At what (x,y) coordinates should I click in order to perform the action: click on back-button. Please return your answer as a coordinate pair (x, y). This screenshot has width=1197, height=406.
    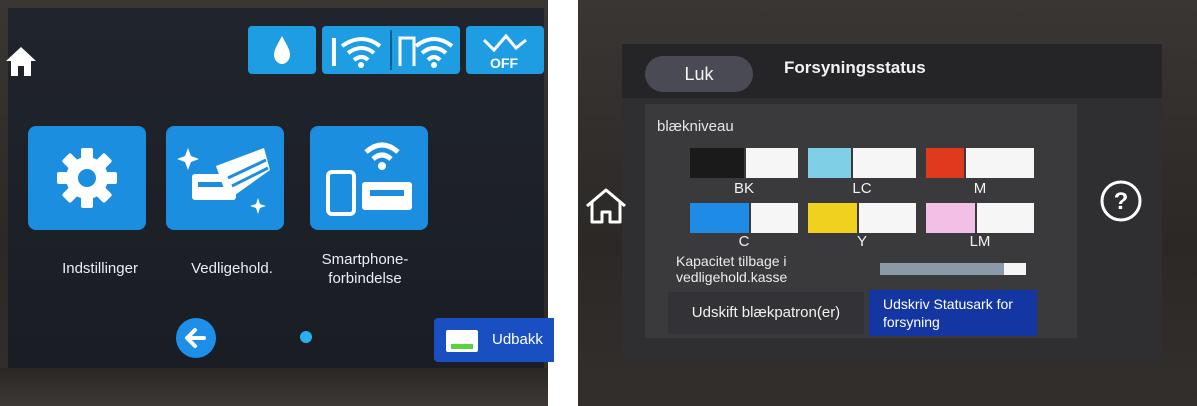
    Looking at the image, I should click on (196, 338).